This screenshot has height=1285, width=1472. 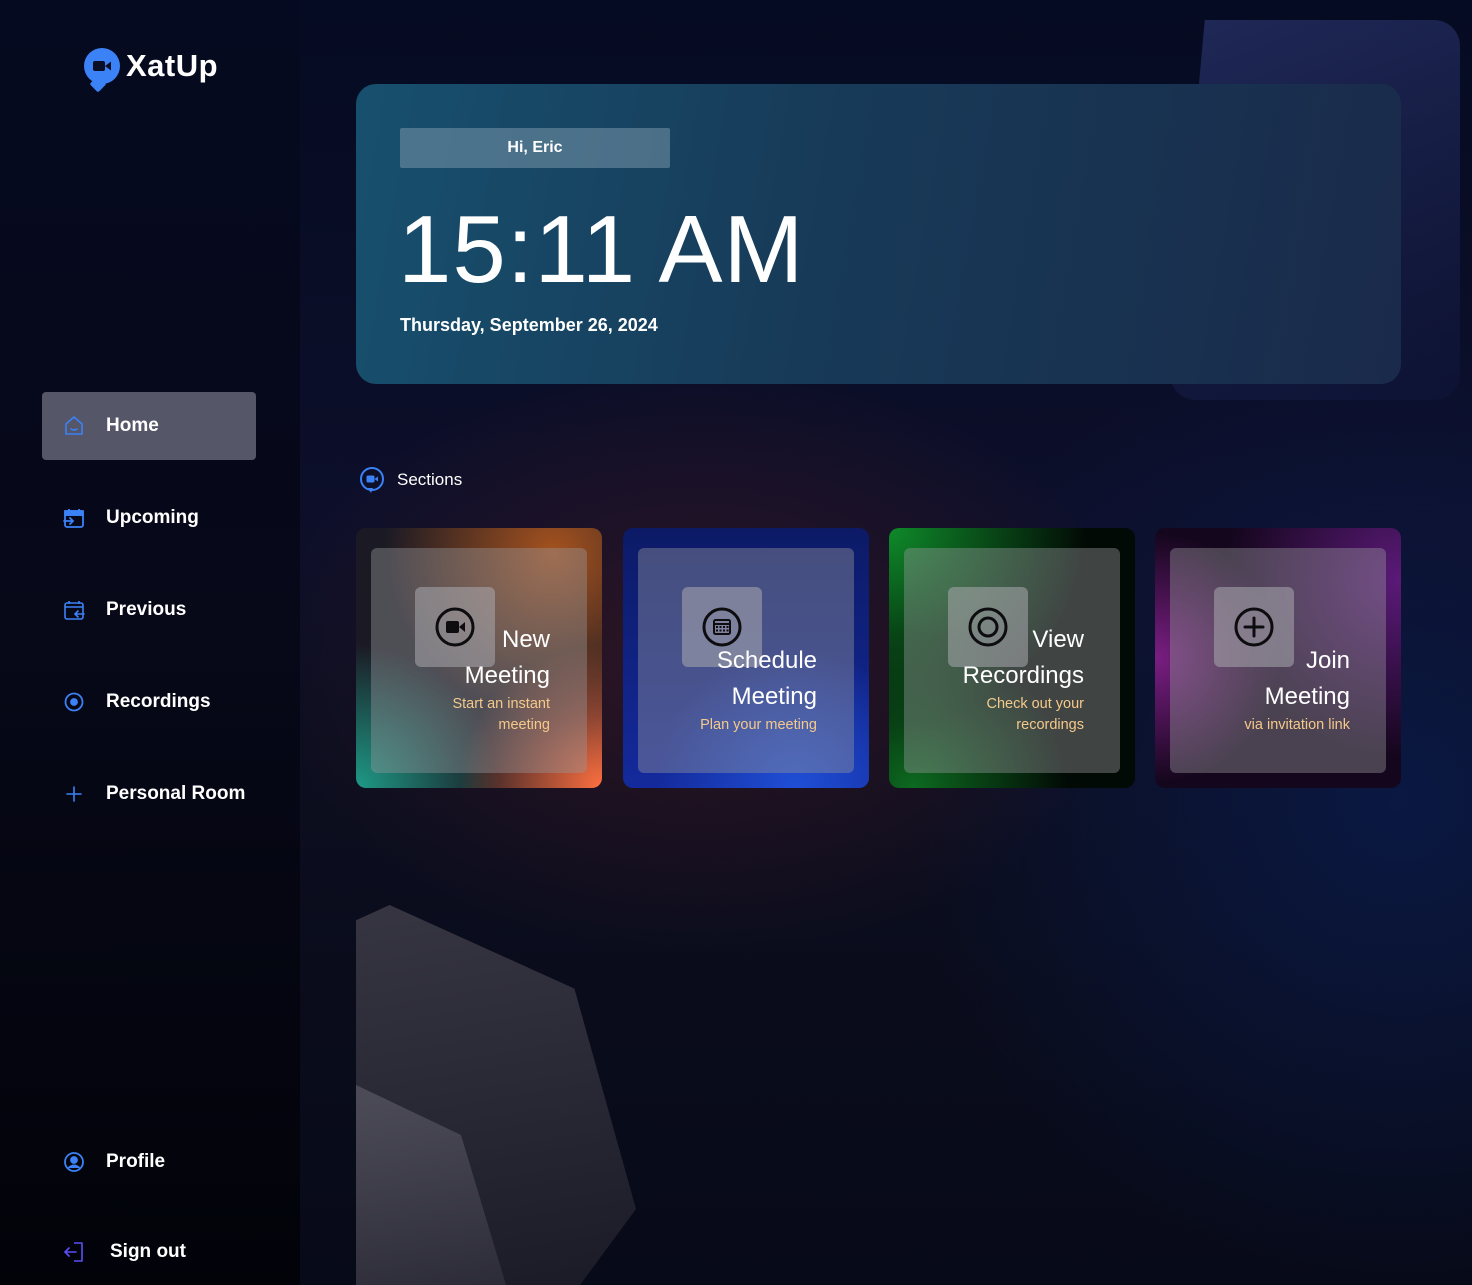 I want to click on card-title-line2: Recordings, so click(x=1023, y=675).